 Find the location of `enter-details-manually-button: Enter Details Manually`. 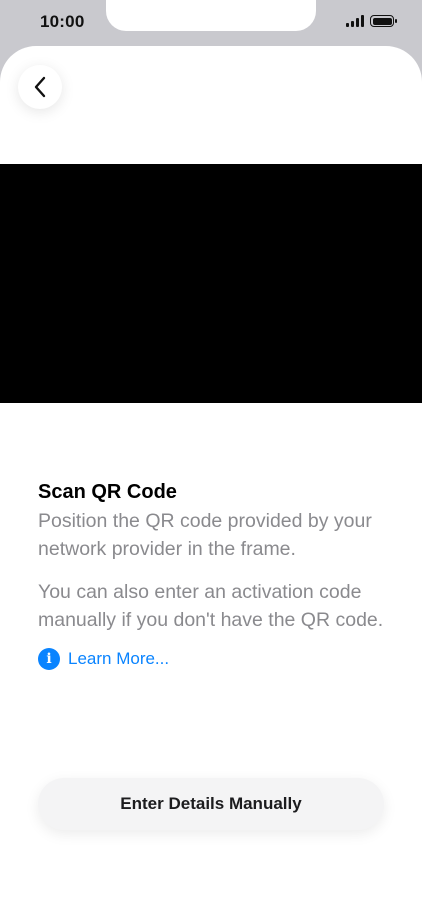

enter-details-manually-button: Enter Details Manually is located at coordinates (211, 804).